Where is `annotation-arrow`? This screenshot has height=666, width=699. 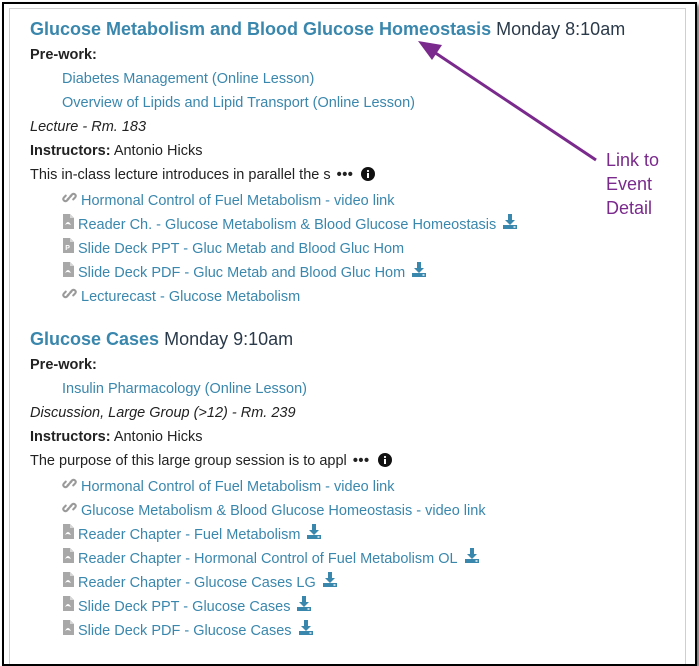
annotation-arrow is located at coordinates (507, 101).